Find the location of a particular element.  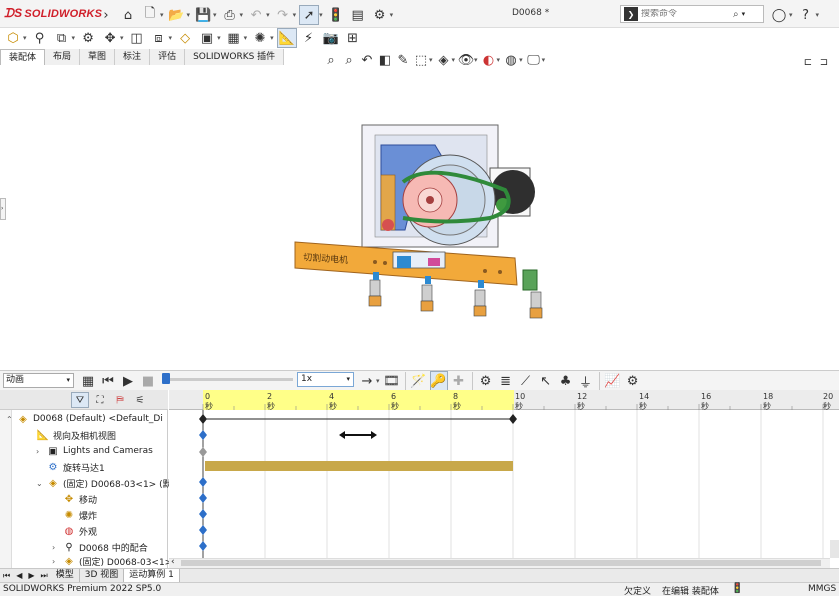

tree-item-fixed-component: ⌄ ◈ (固定) D0068-03<1> (默认 is located at coordinates (108, 483).